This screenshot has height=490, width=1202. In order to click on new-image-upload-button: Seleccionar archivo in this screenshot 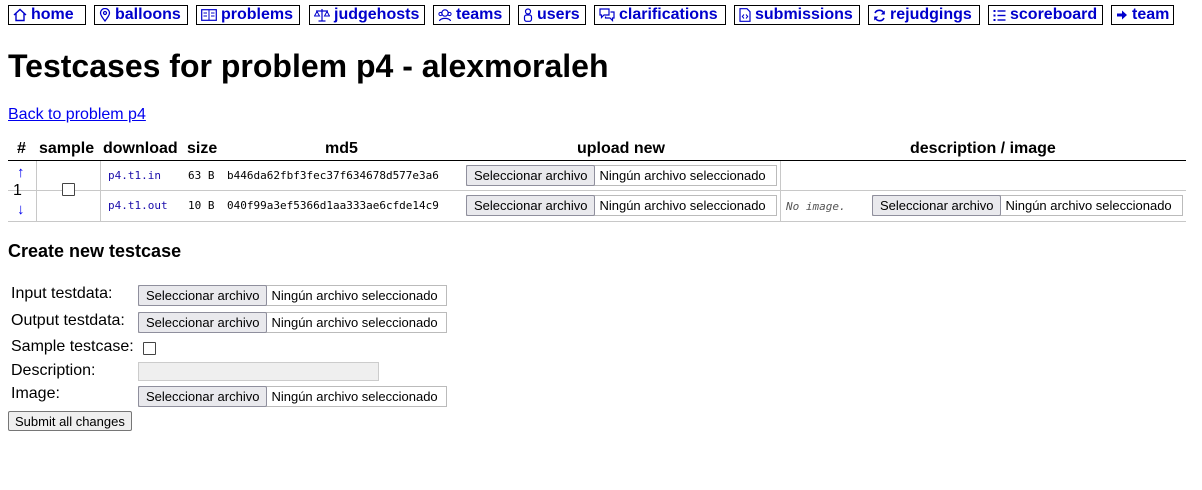, I will do `click(203, 396)`.